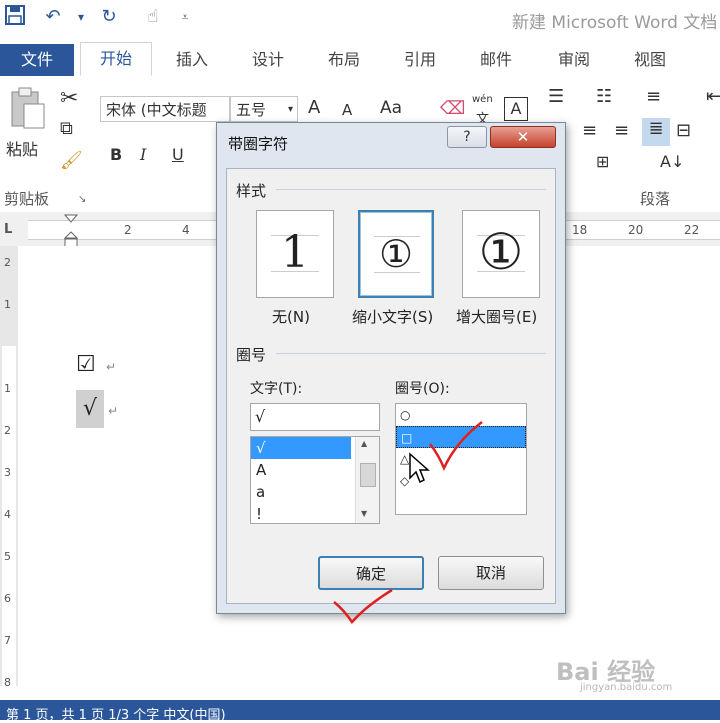  What do you see at coordinates (192, 60) in the screenshot?
I see `tab-insert: 插入` at bounding box center [192, 60].